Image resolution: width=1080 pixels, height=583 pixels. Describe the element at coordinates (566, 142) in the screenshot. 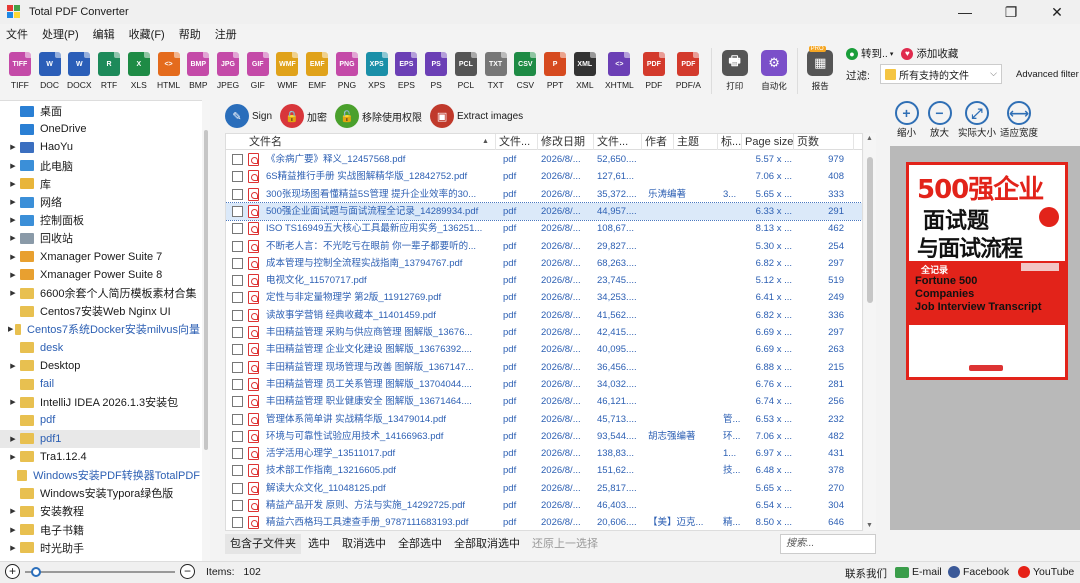

I see `column-header: 修改日期` at that location.